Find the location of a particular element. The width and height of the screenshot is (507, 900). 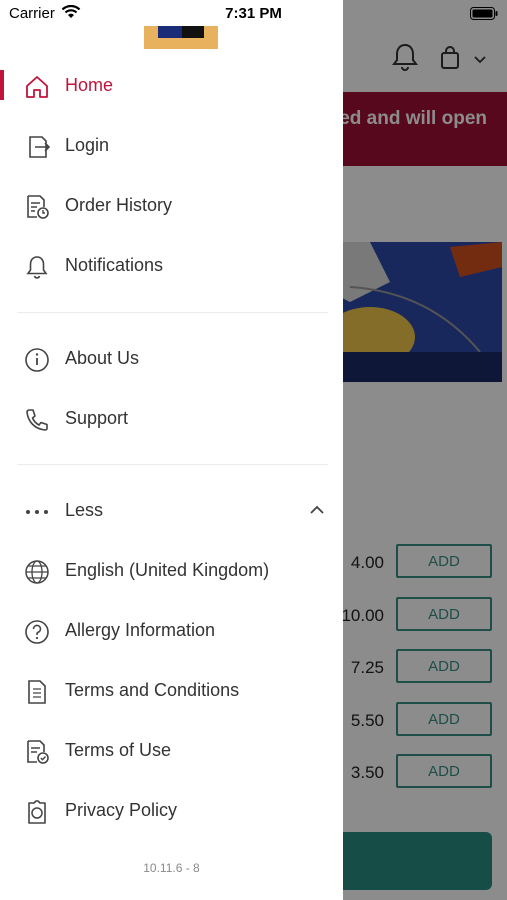

app-version: 10.11.6 - 8 is located at coordinates (171, 868).